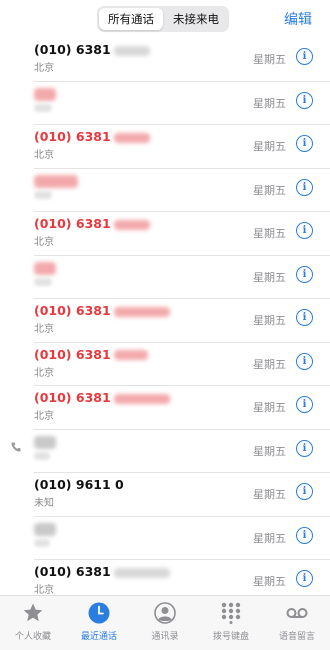  Describe the element at coordinates (297, 613) in the screenshot. I see `voicemail-icon` at that location.